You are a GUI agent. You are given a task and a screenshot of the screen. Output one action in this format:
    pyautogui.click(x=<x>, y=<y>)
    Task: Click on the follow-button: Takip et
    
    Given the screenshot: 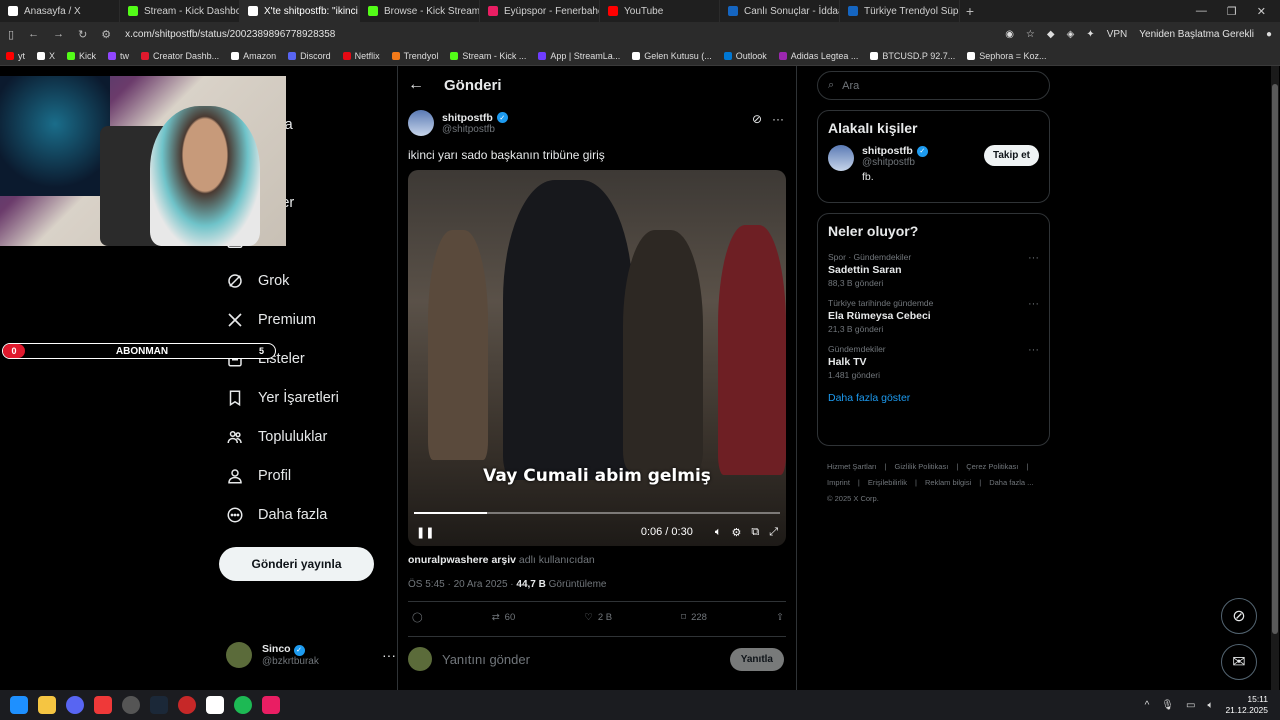 What is the action you would take?
    pyautogui.click(x=1011, y=155)
    